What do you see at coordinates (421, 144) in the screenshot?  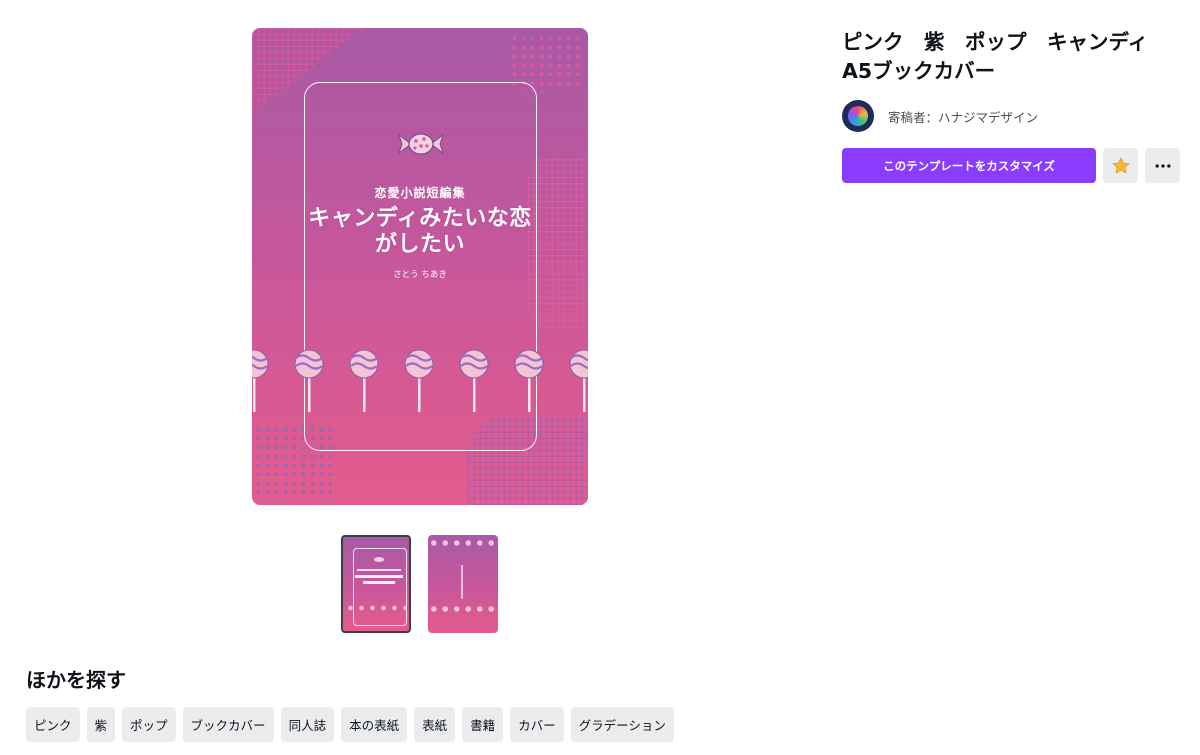 I see `candy-icon` at bounding box center [421, 144].